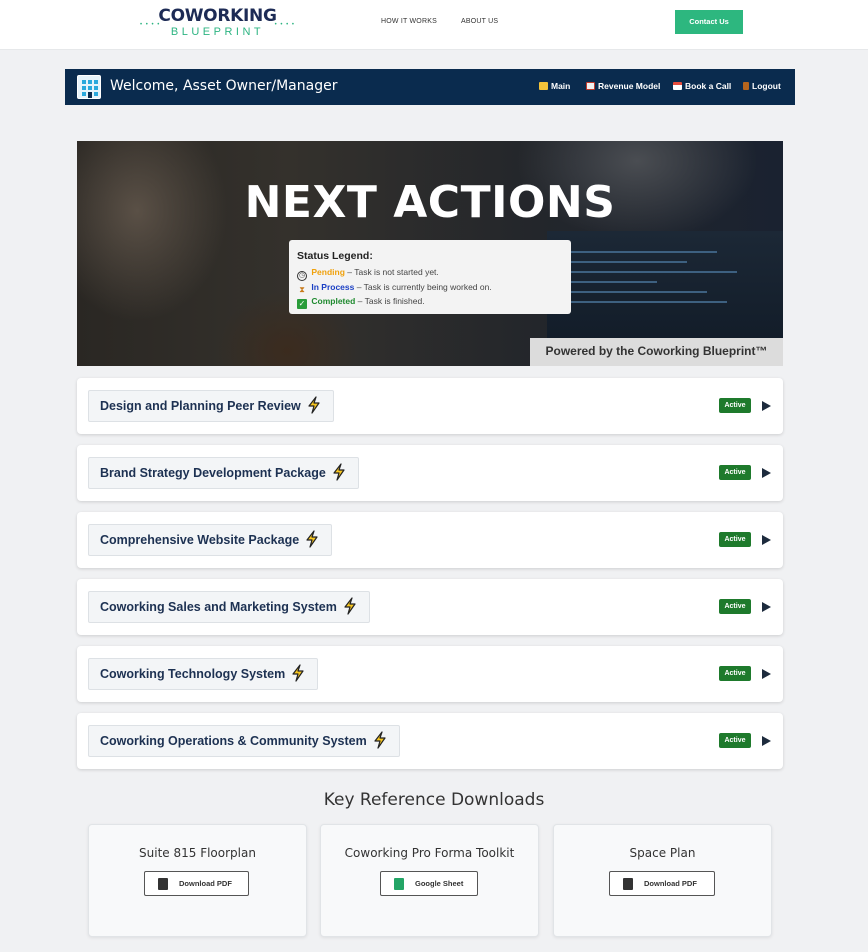 The image size is (868, 952). What do you see at coordinates (430, 406) in the screenshot?
I see `action-card: Design and Planning Peer Review Active` at bounding box center [430, 406].